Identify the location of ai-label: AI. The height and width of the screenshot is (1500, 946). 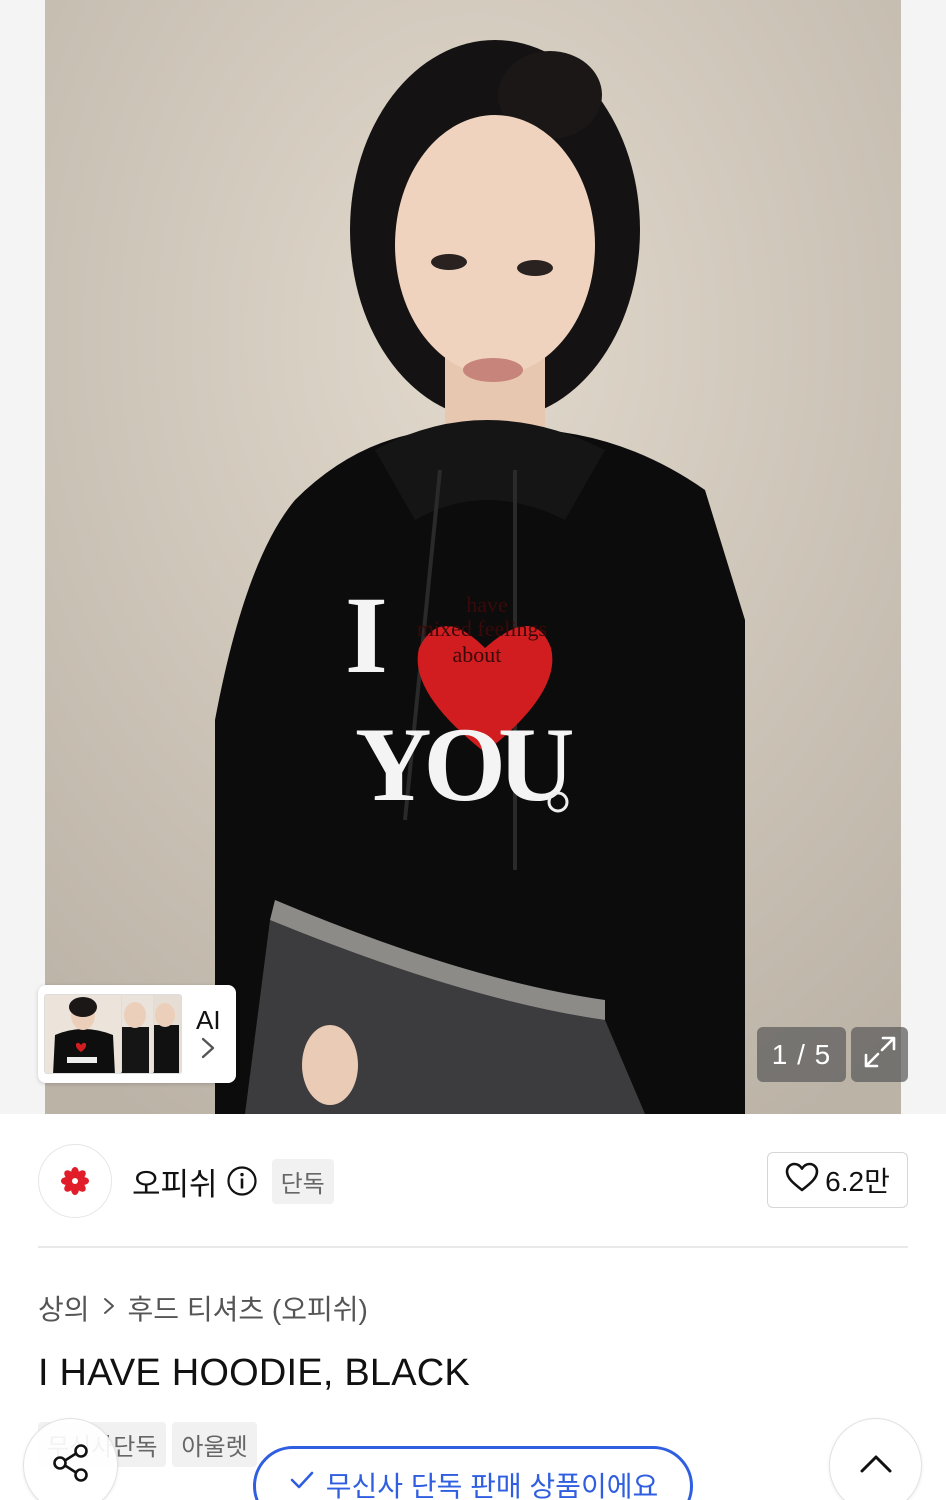
(208, 1020).